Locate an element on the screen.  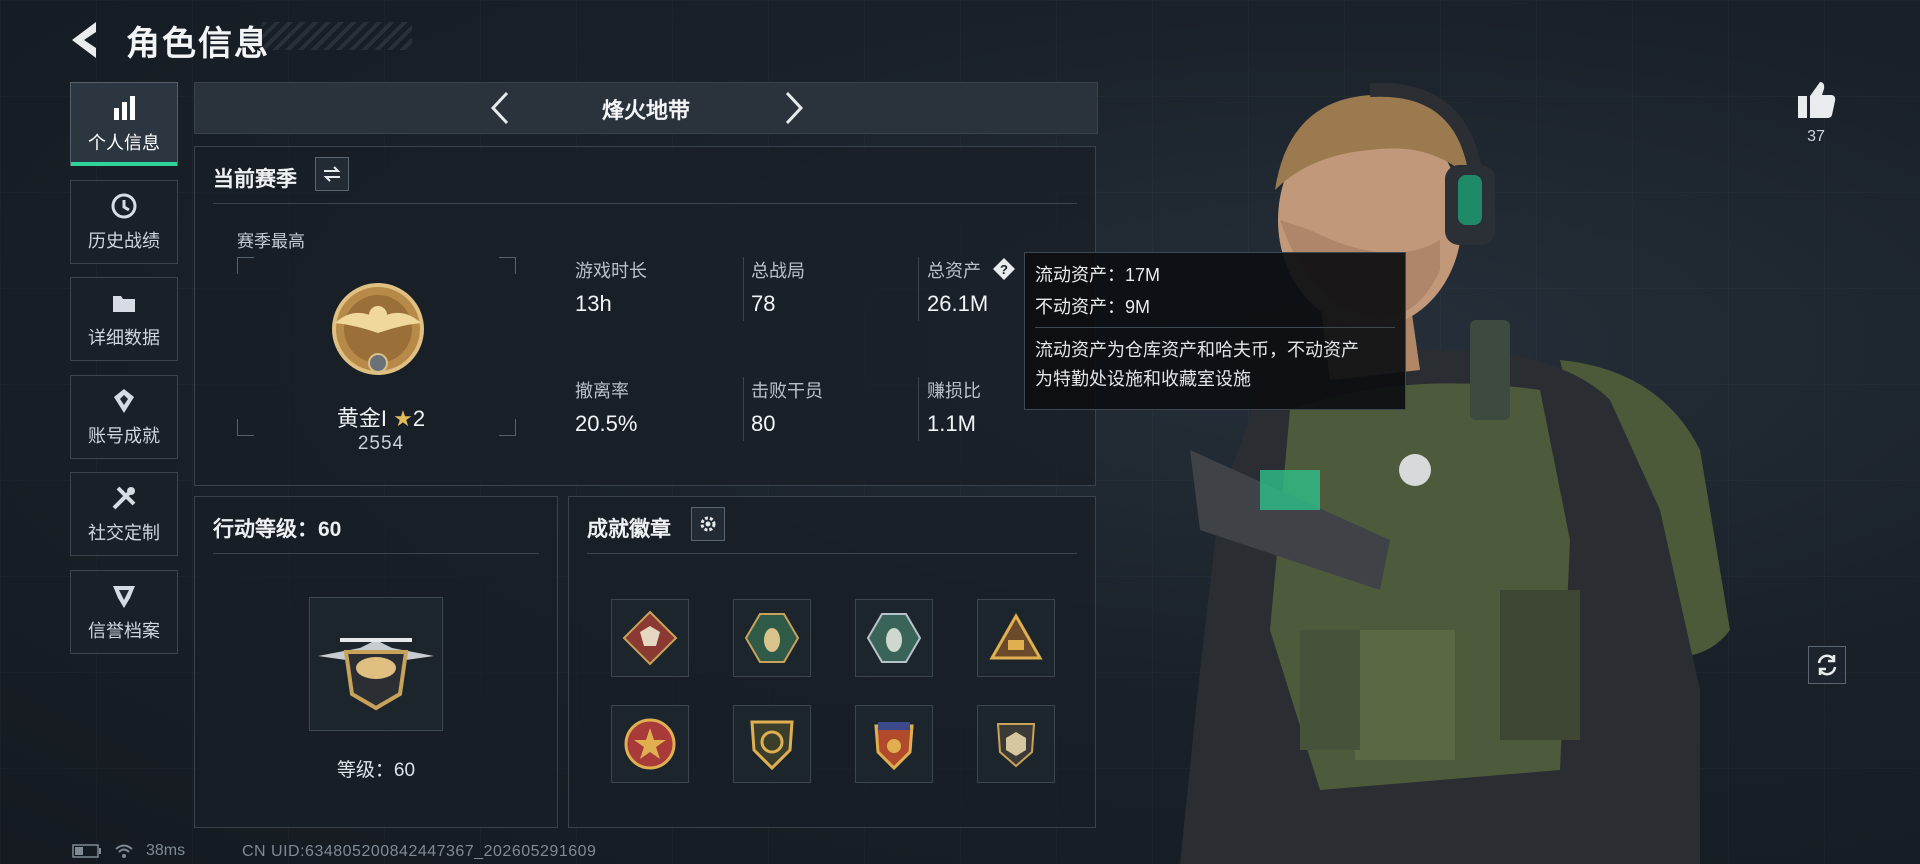
season-best-label: 赛季最高 is located at coordinates (271, 241).